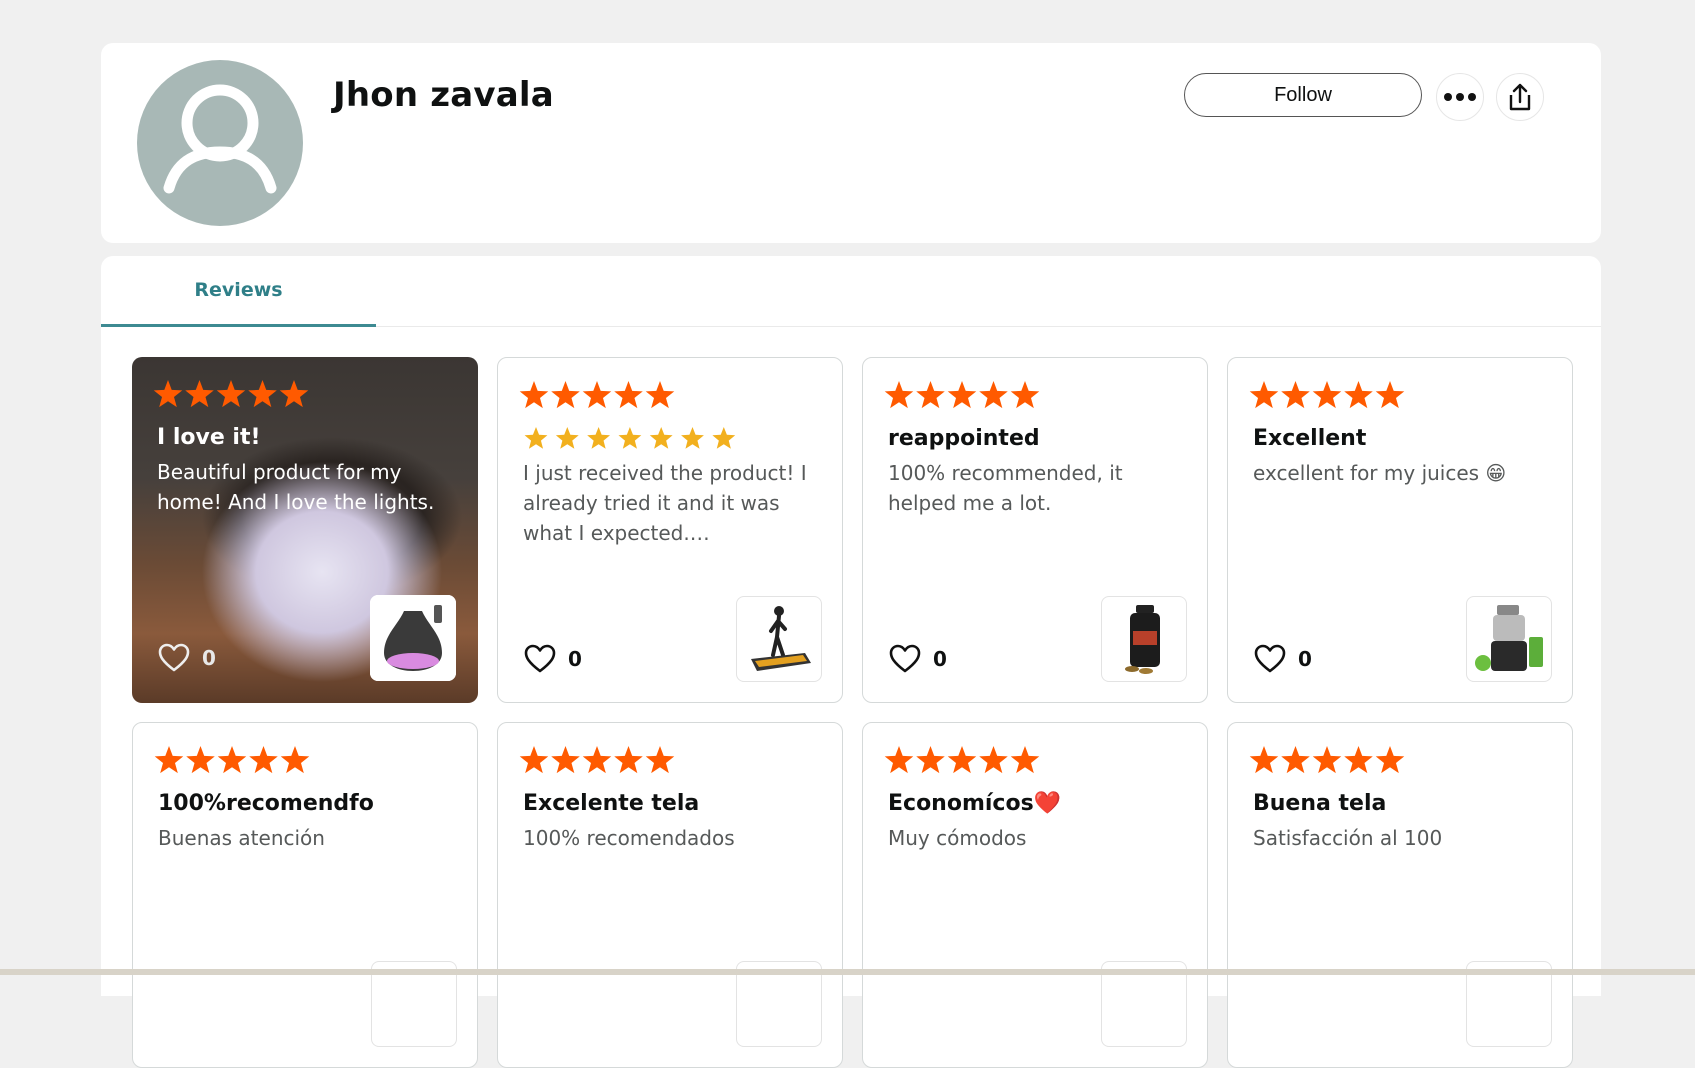 Image resolution: width=1695 pixels, height=1068 pixels. What do you see at coordinates (209, 437) in the screenshot?
I see `review-title: I love it!` at bounding box center [209, 437].